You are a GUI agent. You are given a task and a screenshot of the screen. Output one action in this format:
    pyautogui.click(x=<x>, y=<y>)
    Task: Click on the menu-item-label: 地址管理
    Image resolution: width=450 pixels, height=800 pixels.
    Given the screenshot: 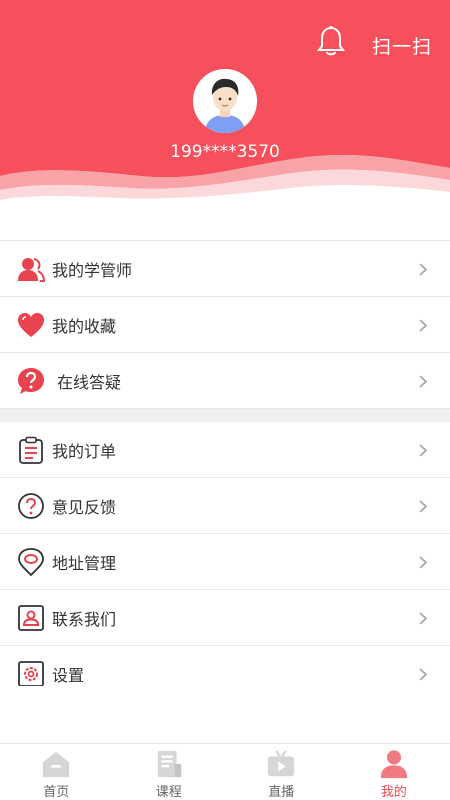 What is the action you would take?
    pyautogui.click(x=84, y=563)
    